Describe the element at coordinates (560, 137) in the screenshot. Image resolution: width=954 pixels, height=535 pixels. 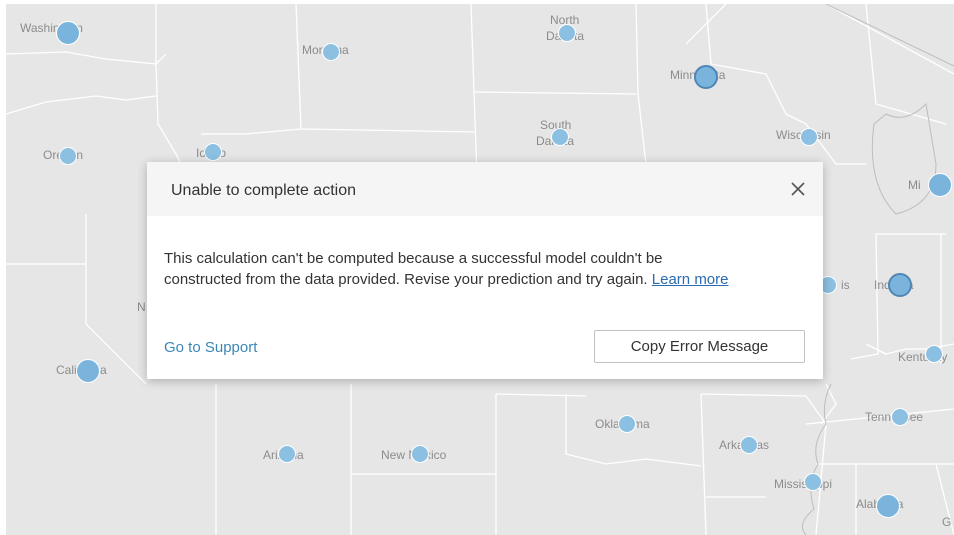
I see `map-marker-south-dakota` at that location.